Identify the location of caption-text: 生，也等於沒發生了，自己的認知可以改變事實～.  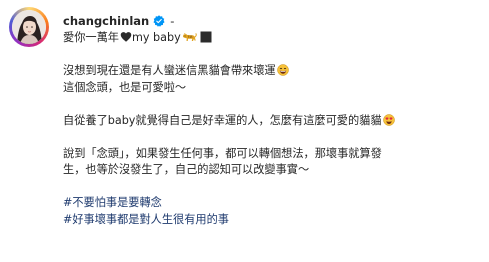
(186, 169).